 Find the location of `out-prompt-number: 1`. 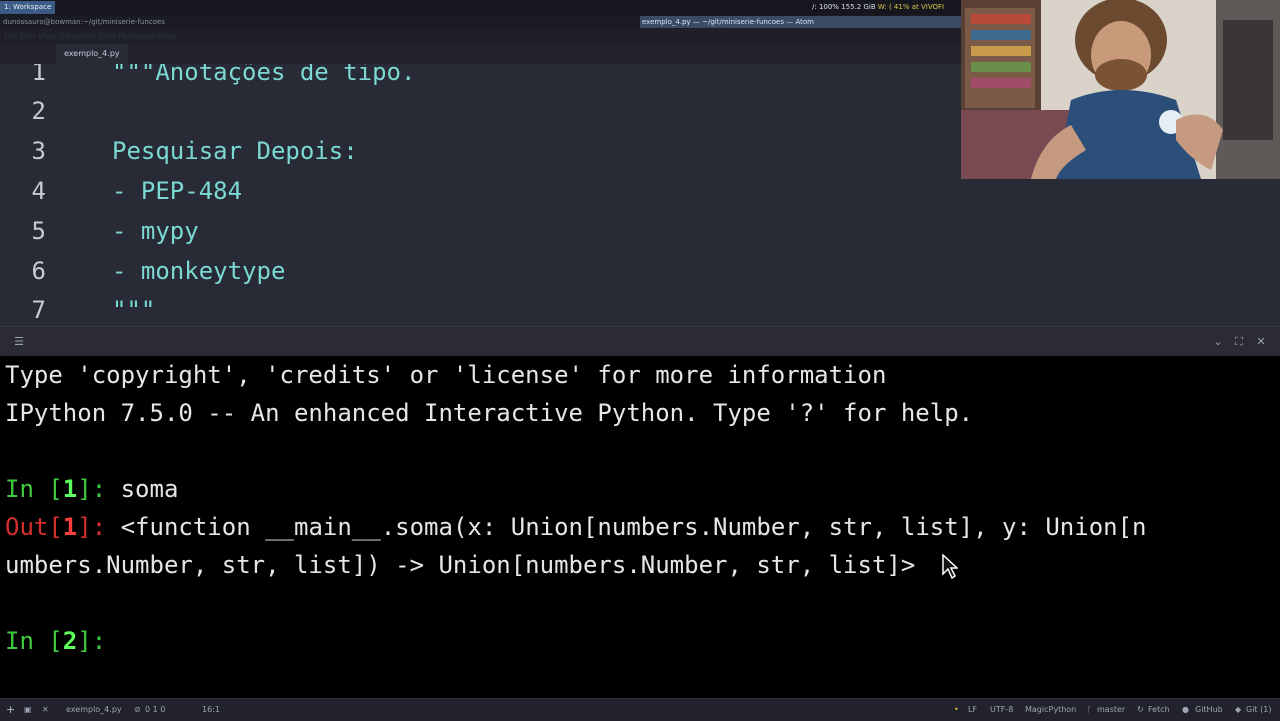

out-prompt-number: 1 is located at coordinates (70, 527).